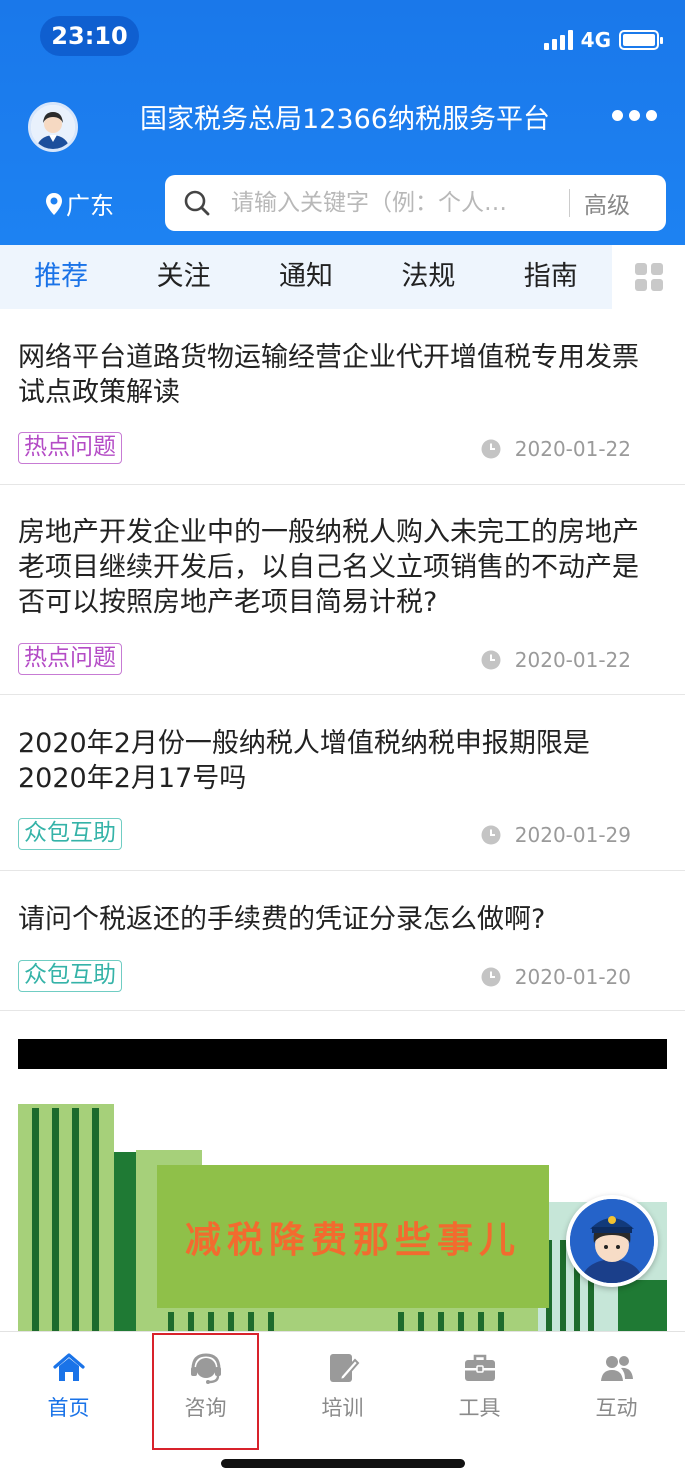 The image size is (685, 1483). Describe the element at coordinates (344, 1368) in the screenshot. I see `edit-icon` at that location.